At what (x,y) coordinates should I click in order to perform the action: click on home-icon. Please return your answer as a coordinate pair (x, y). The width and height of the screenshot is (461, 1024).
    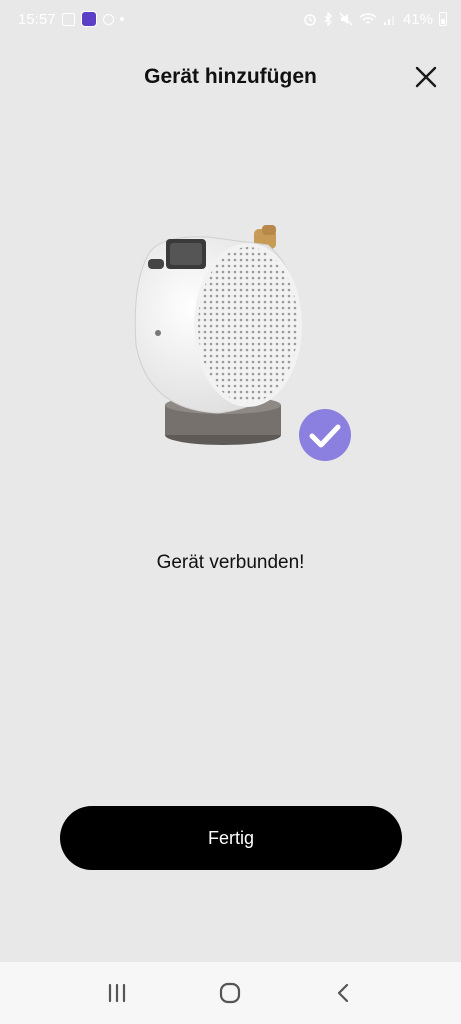
    Looking at the image, I should click on (230, 993).